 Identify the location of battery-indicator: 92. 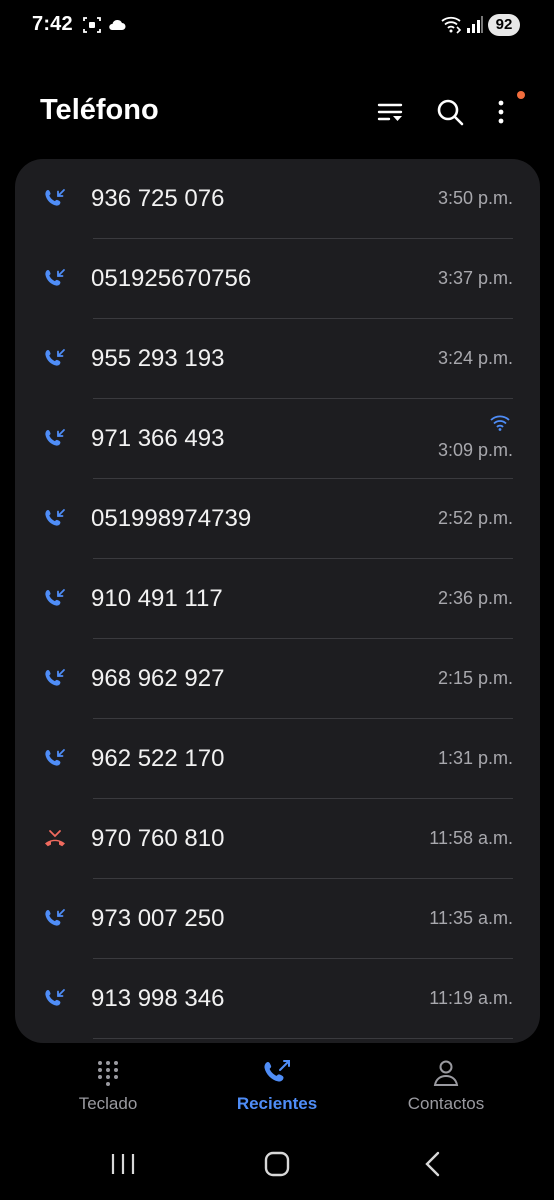
(504, 25).